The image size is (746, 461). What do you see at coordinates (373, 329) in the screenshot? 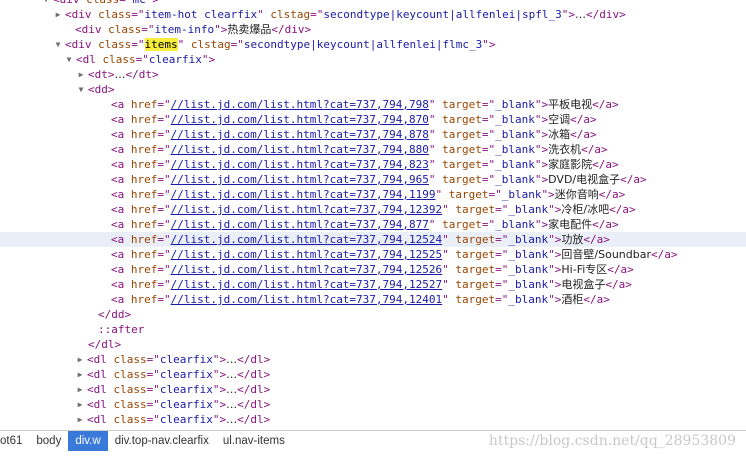
I see `dom-node-row: ::after` at bounding box center [373, 329].